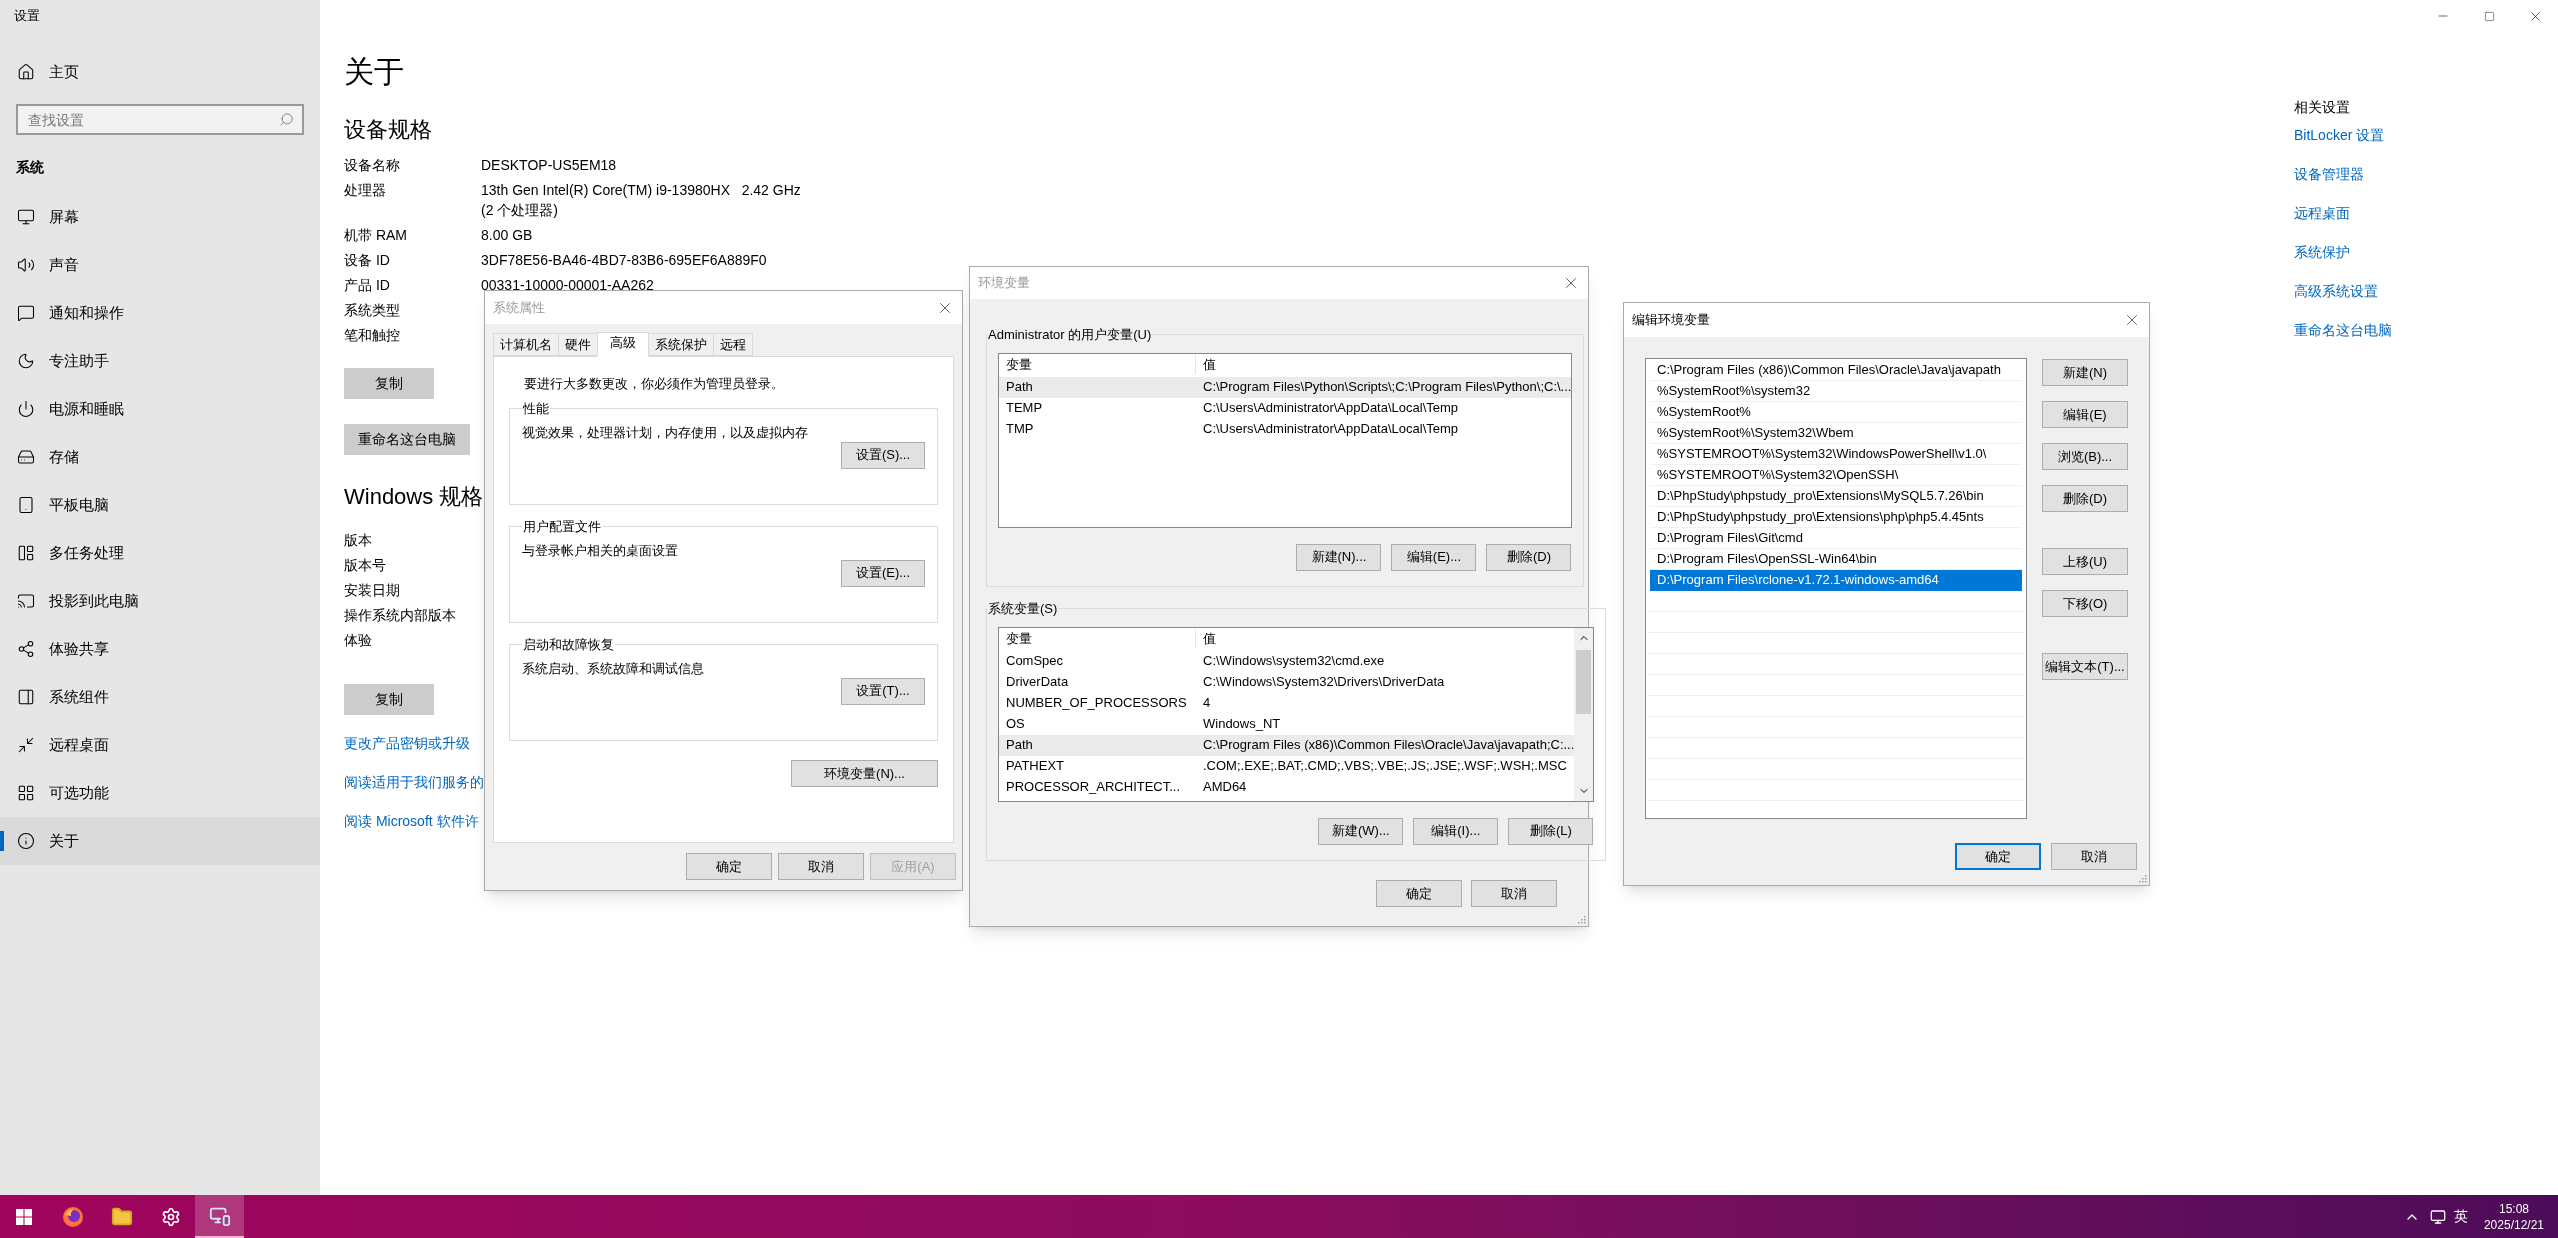 The width and height of the screenshot is (2558, 1238). What do you see at coordinates (407, 743) in the screenshot?
I see `link: 更改产品密钥或升级` at bounding box center [407, 743].